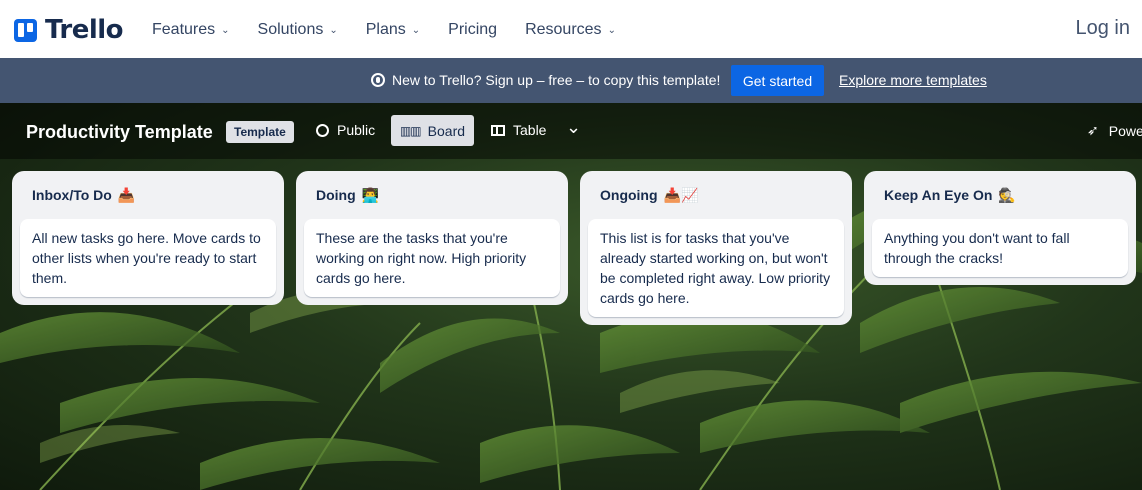 The width and height of the screenshot is (1142, 490). Describe the element at coordinates (530, 130) in the screenshot. I see `table-view-label: Table` at that location.